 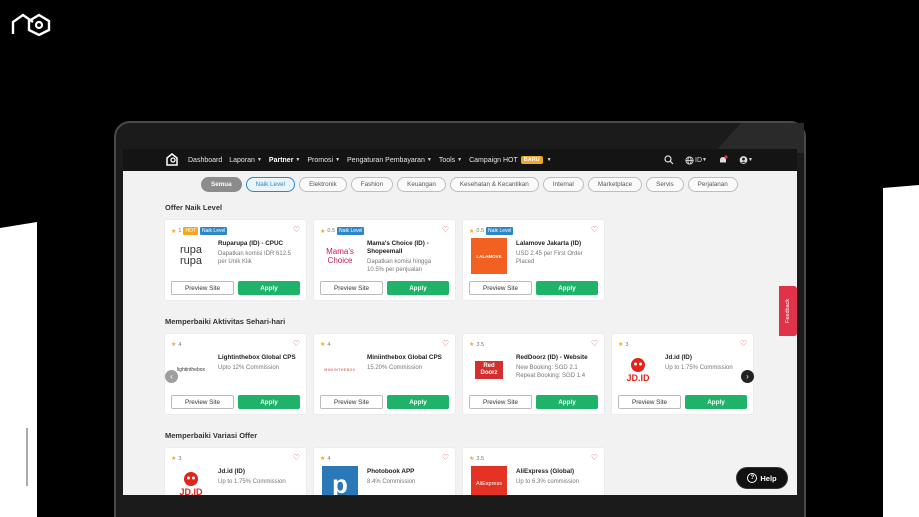 What do you see at coordinates (548, 482) in the screenshot?
I see `offer-description: Up to 6.3% commission` at bounding box center [548, 482].